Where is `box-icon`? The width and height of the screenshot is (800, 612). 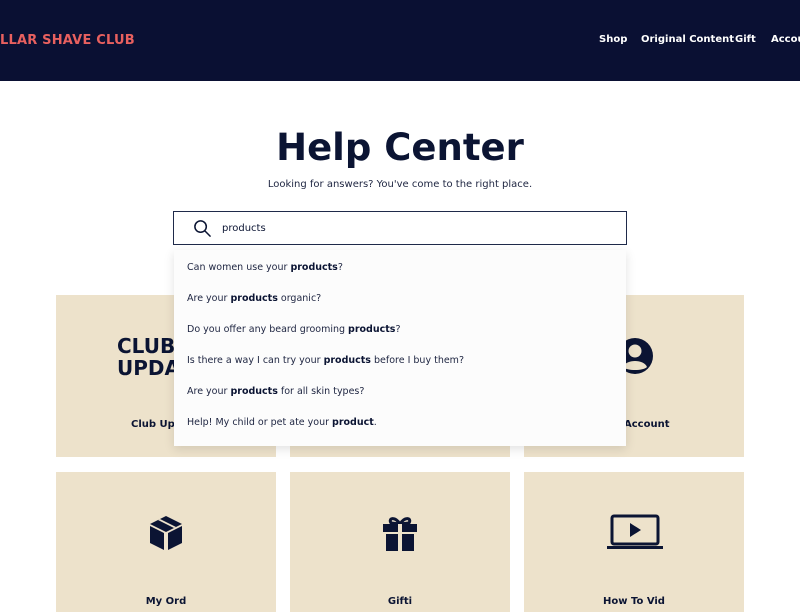 box-icon is located at coordinates (166, 533).